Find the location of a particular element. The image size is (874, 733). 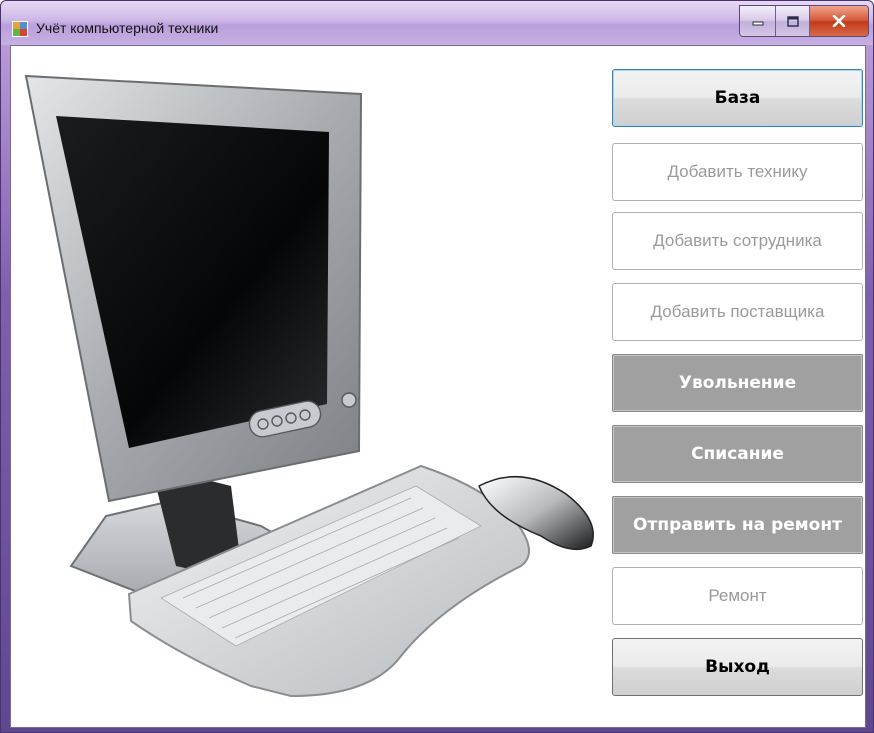

maximize-icon is located at coordinates (792, 21).